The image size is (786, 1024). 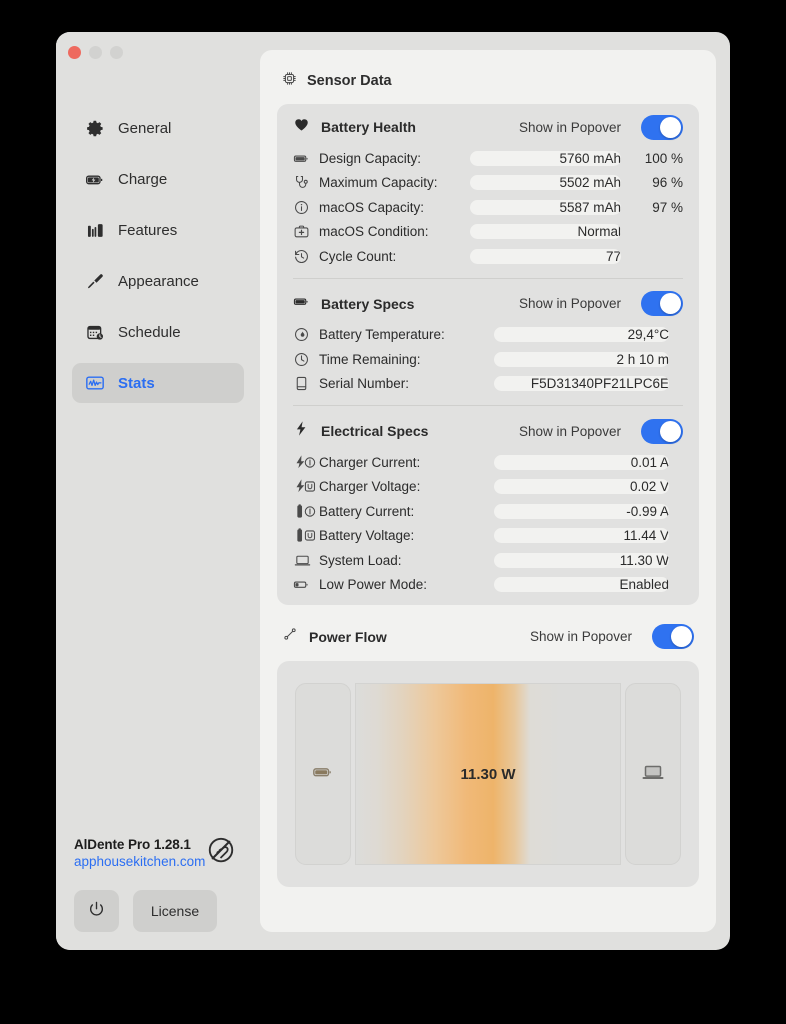 I want to click on info-circle-icon, so click(x=306, y=207).